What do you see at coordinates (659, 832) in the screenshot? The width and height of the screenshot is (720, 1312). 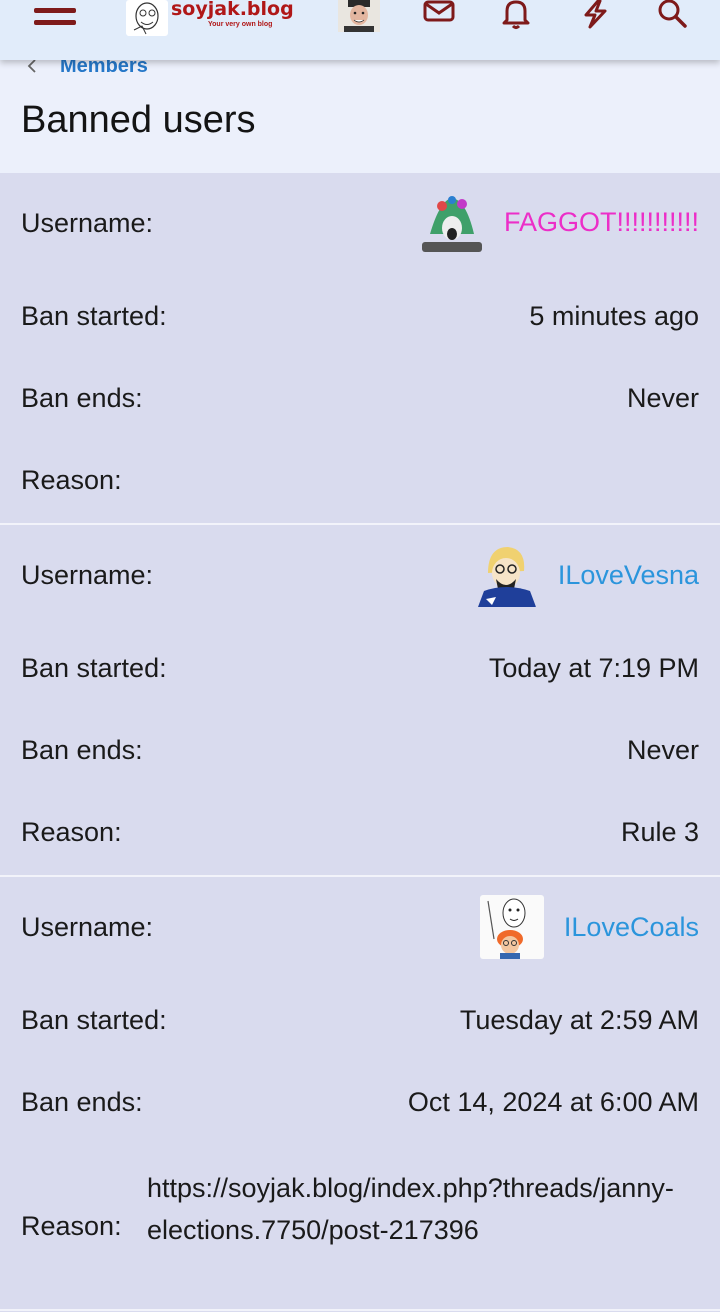 I see `reason-value: Rule 3` at bounding box center [659, 832].